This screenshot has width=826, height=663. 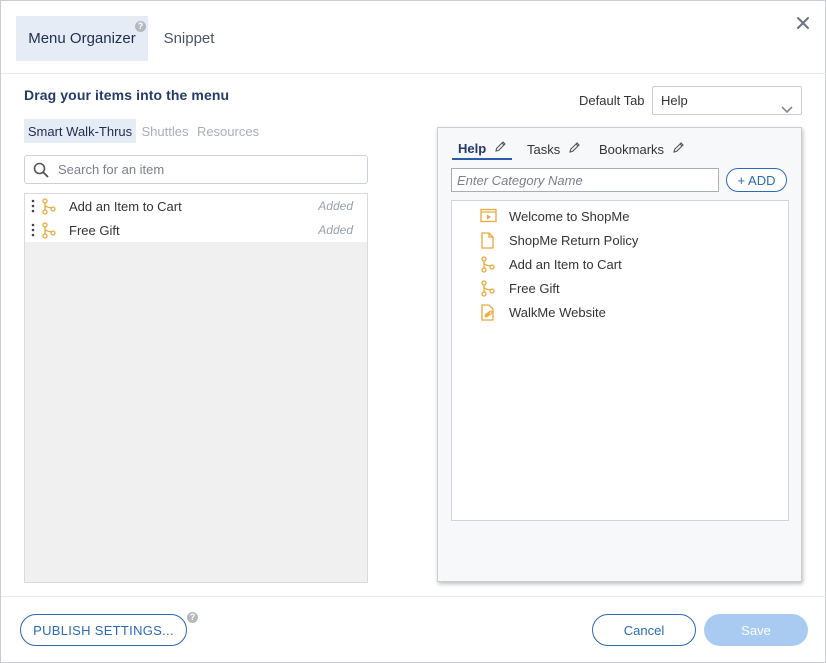 I want to click on list-item: Welcome to ShopMe, so click(x=620, y=216).